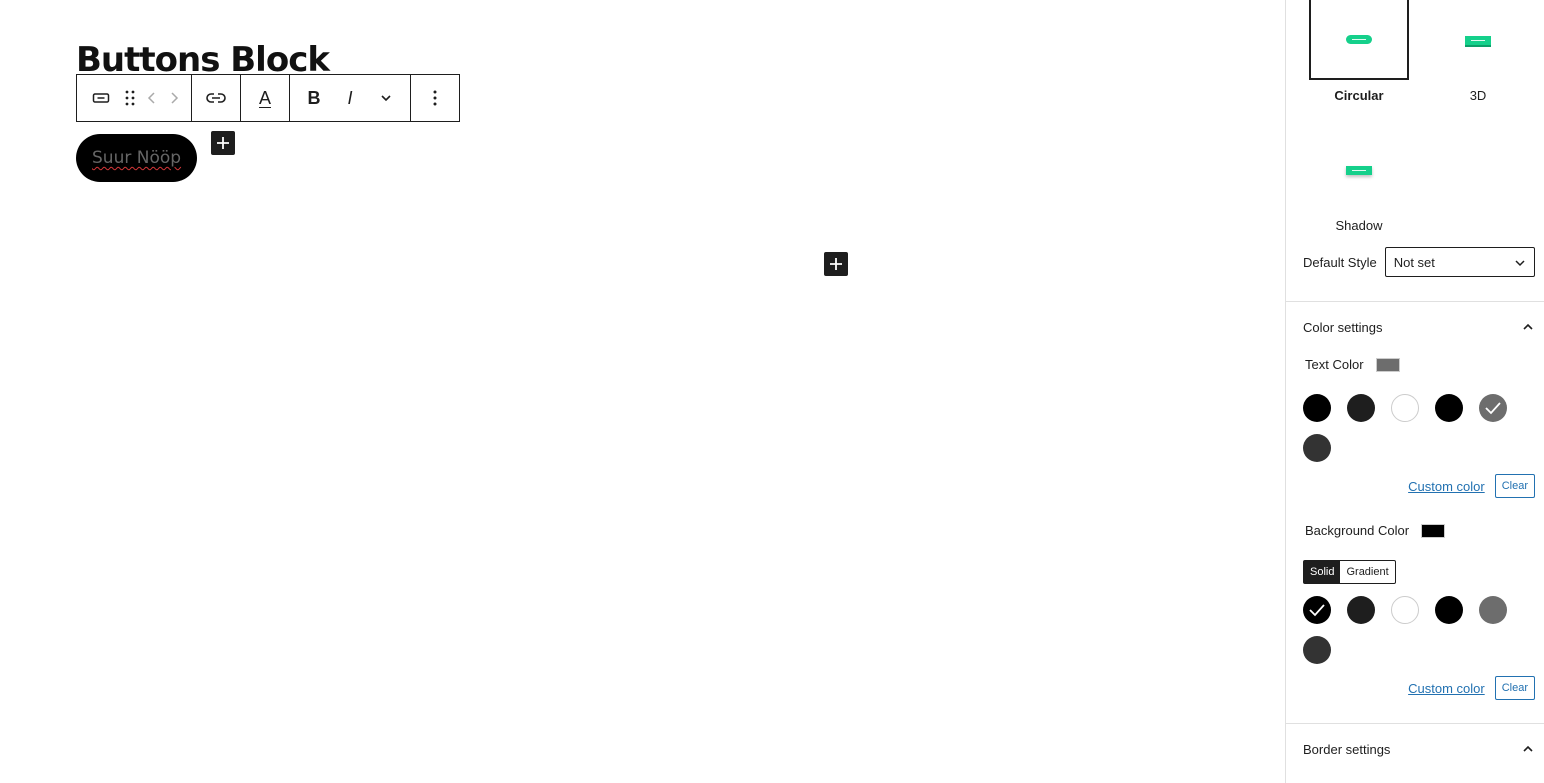 This screenshot has height=783, width=1544. Describe the element at coordinates (1459, 262) in the screenshot. I see `default-style-select: Not set` at that location.